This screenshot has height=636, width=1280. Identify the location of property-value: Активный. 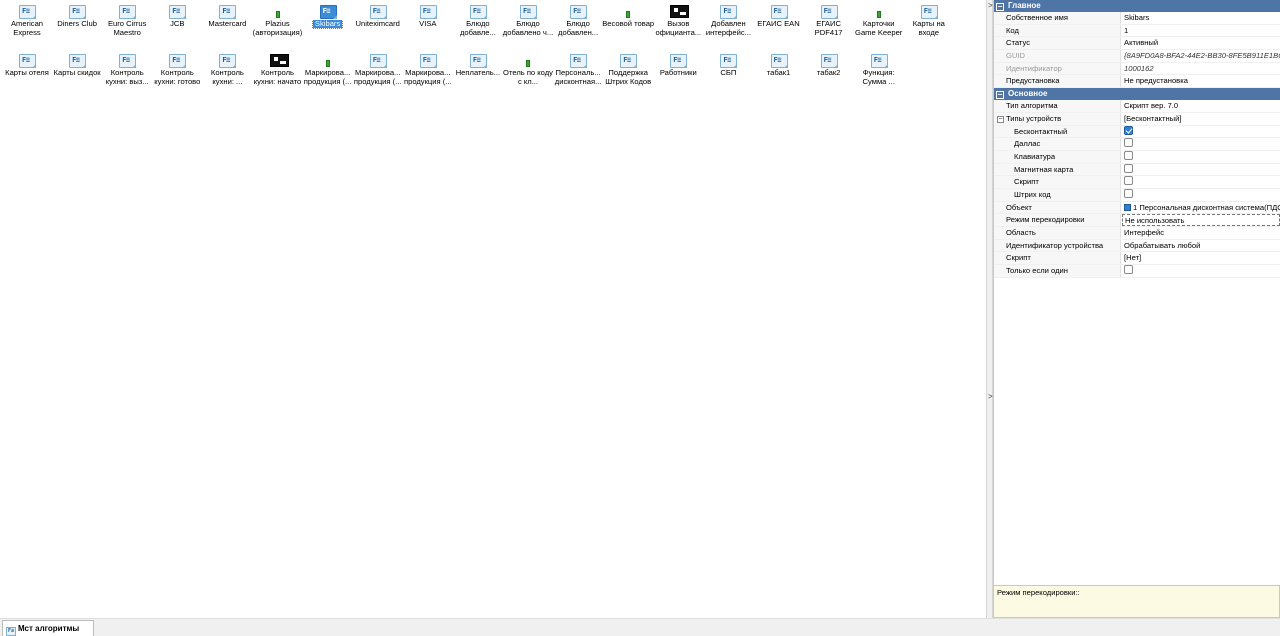
(1201, 43).